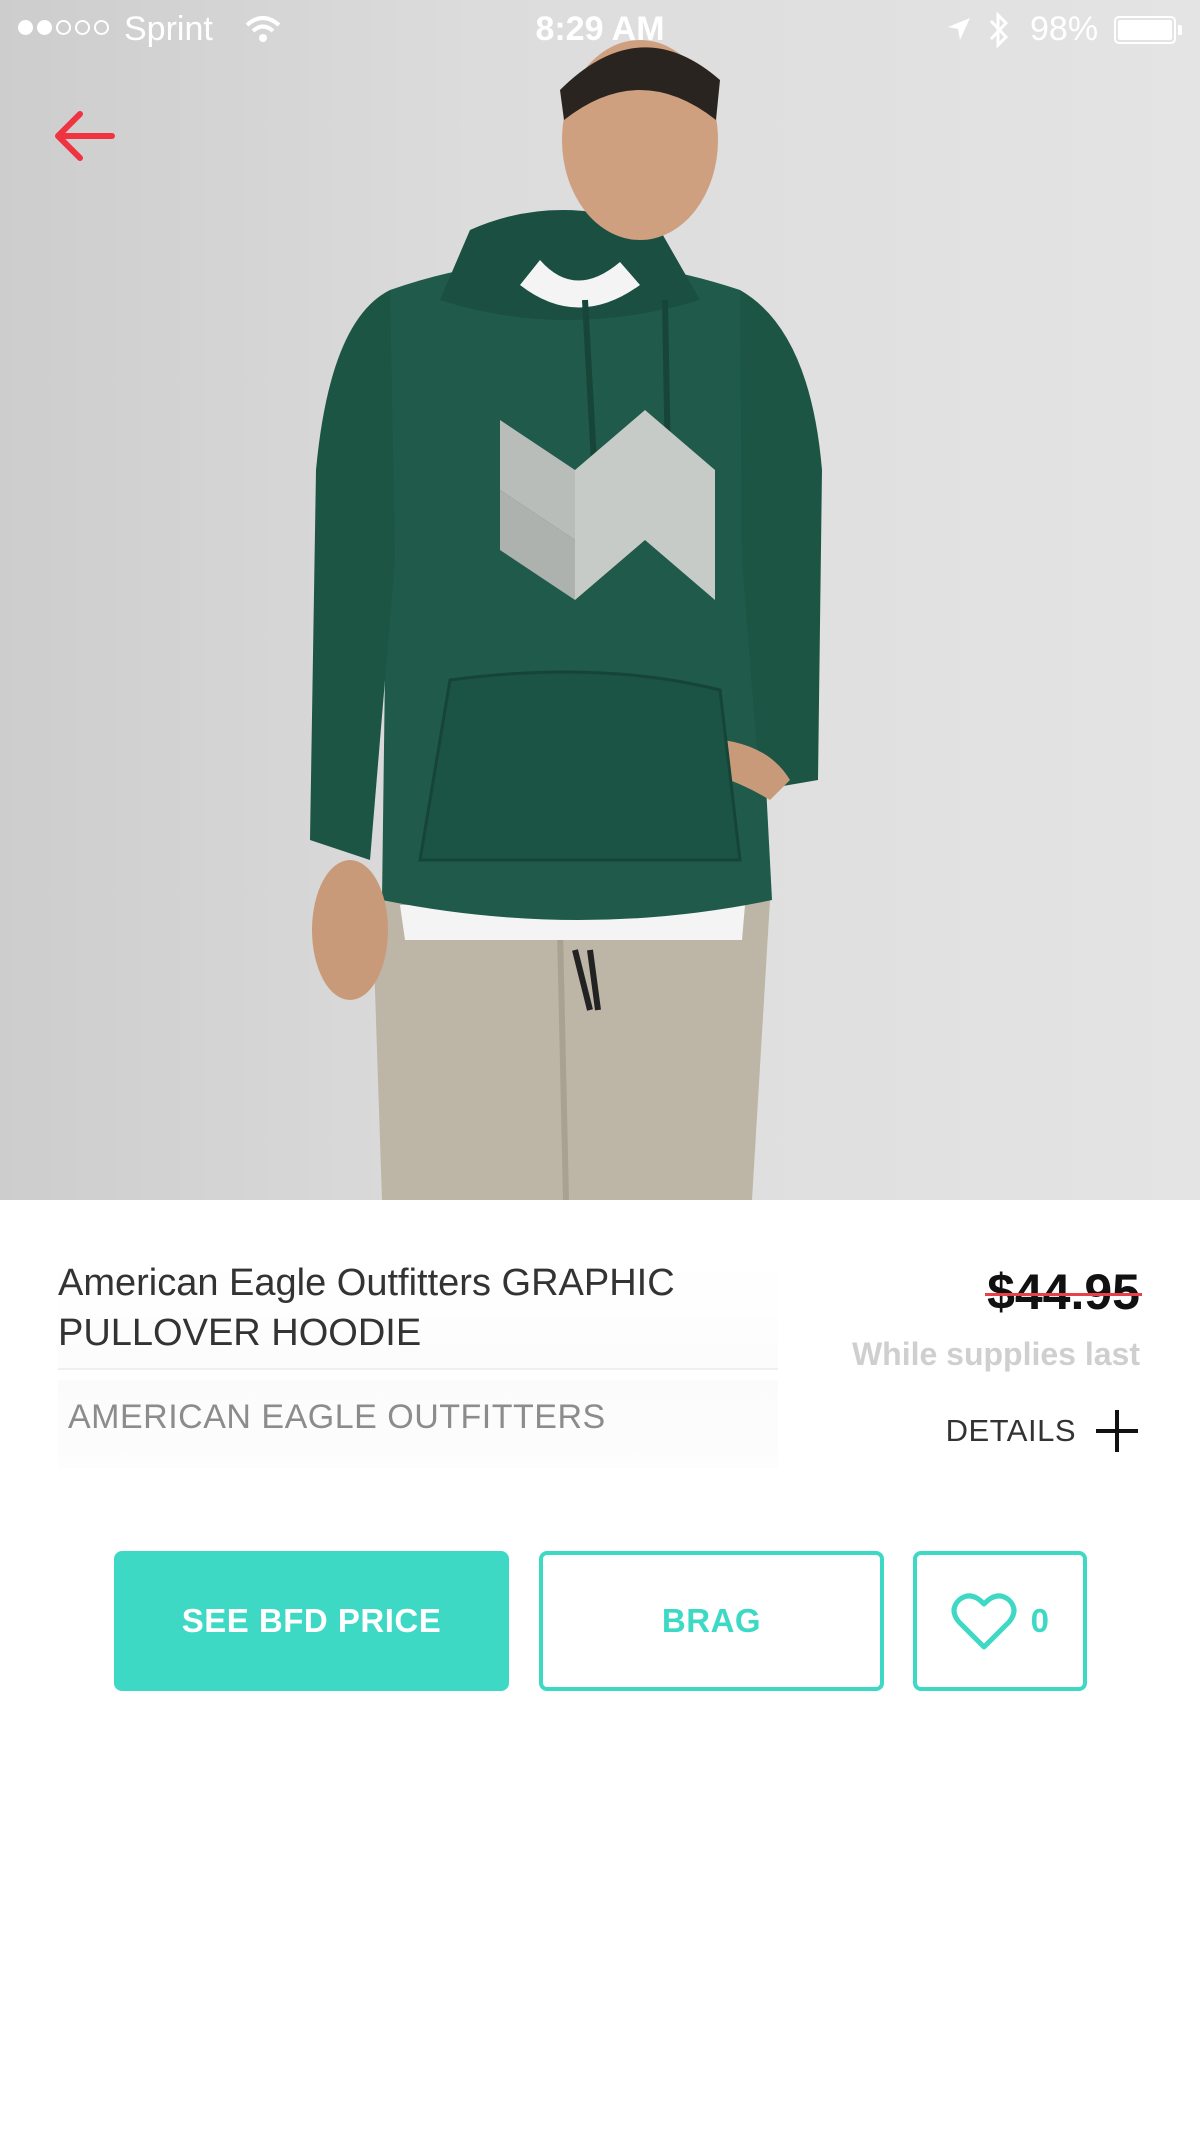  I want to click on like-button: 0, so click(1000, 1621).